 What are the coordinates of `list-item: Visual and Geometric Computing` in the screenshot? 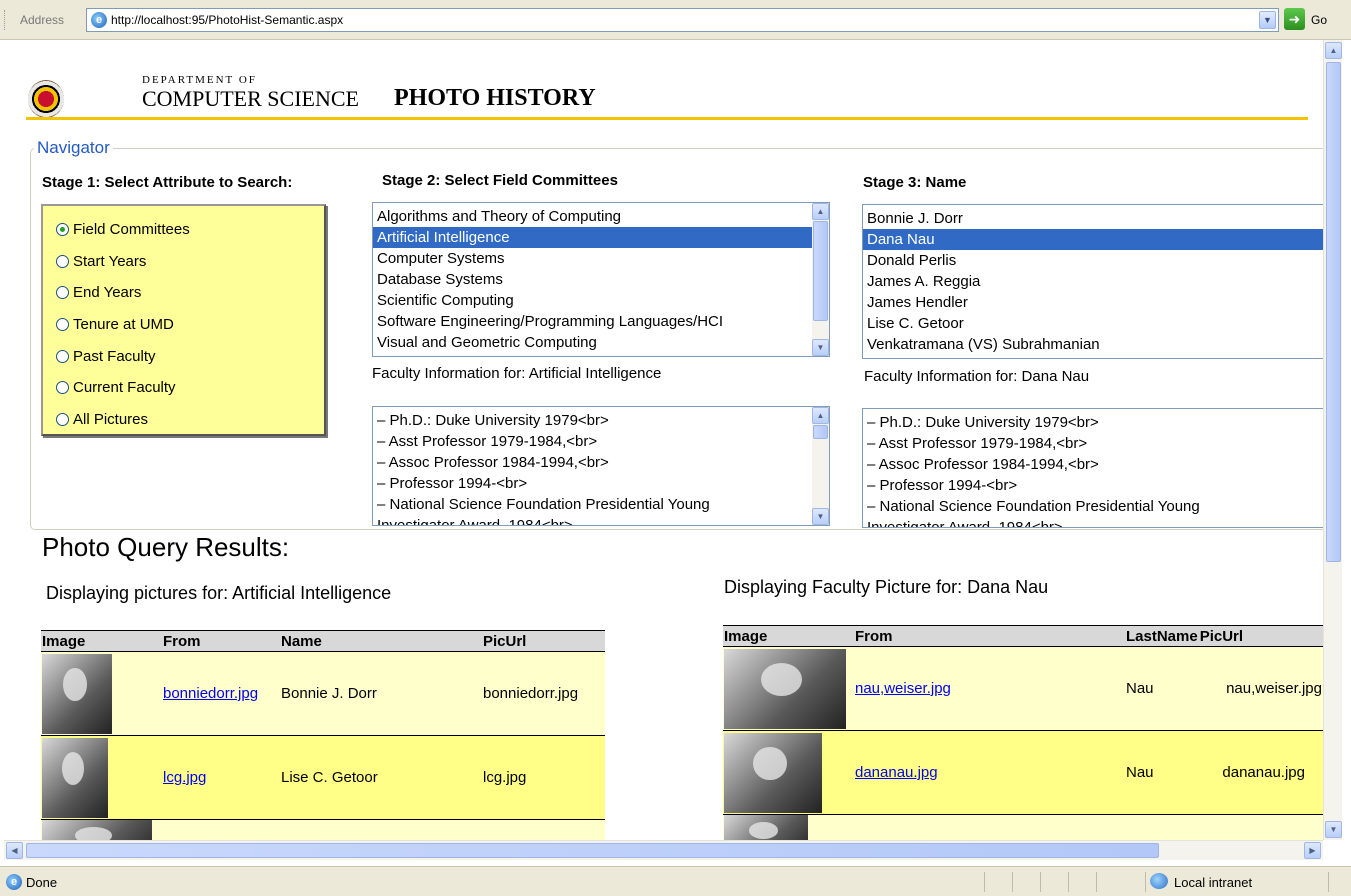 It's located at (601, 342).